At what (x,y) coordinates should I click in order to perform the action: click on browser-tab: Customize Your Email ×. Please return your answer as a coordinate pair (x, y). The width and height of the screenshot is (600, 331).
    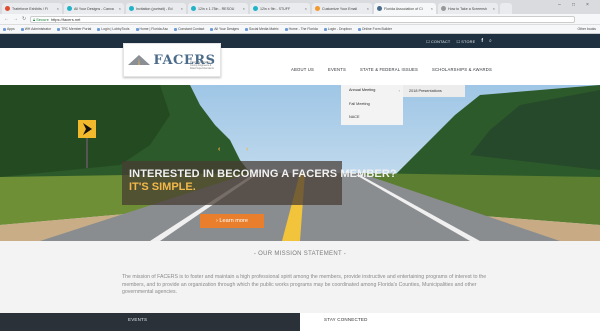
    Looking at the image, I should click on (342, 8).